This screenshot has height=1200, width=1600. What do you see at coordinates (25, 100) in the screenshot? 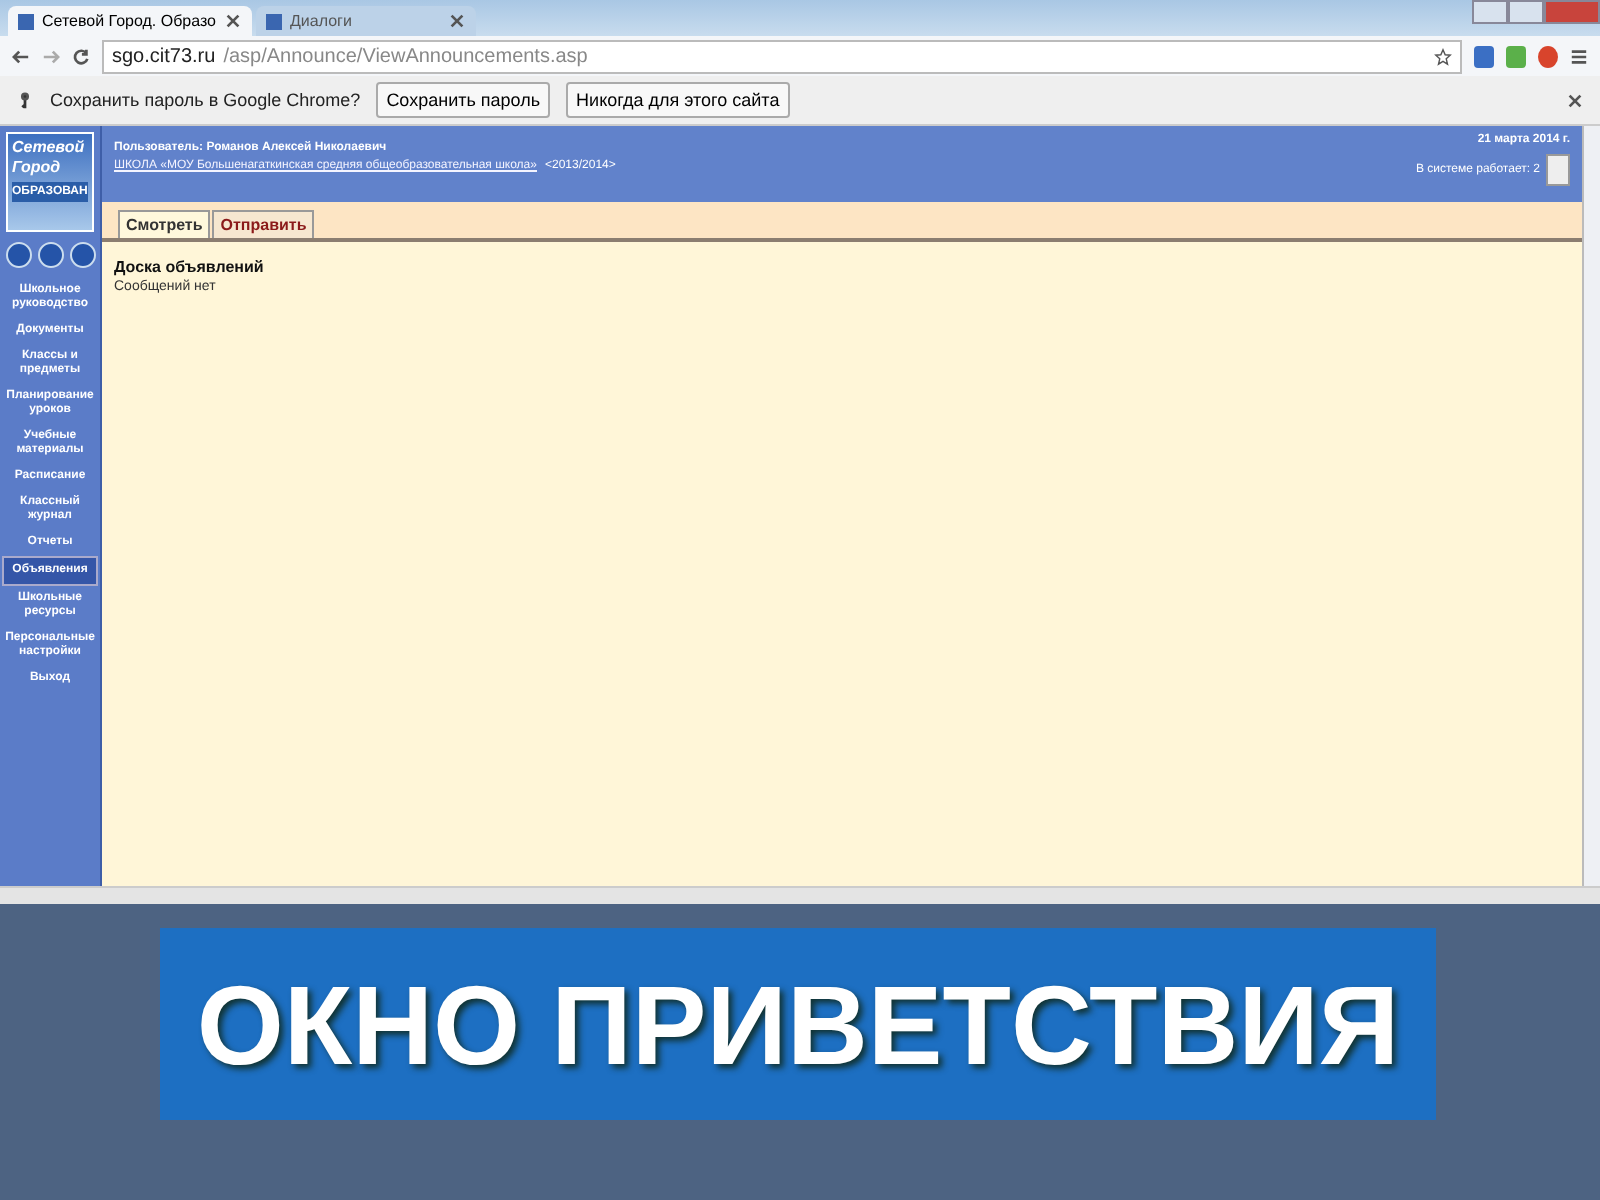
I see `key-icon` at bounding box center [25, 100].